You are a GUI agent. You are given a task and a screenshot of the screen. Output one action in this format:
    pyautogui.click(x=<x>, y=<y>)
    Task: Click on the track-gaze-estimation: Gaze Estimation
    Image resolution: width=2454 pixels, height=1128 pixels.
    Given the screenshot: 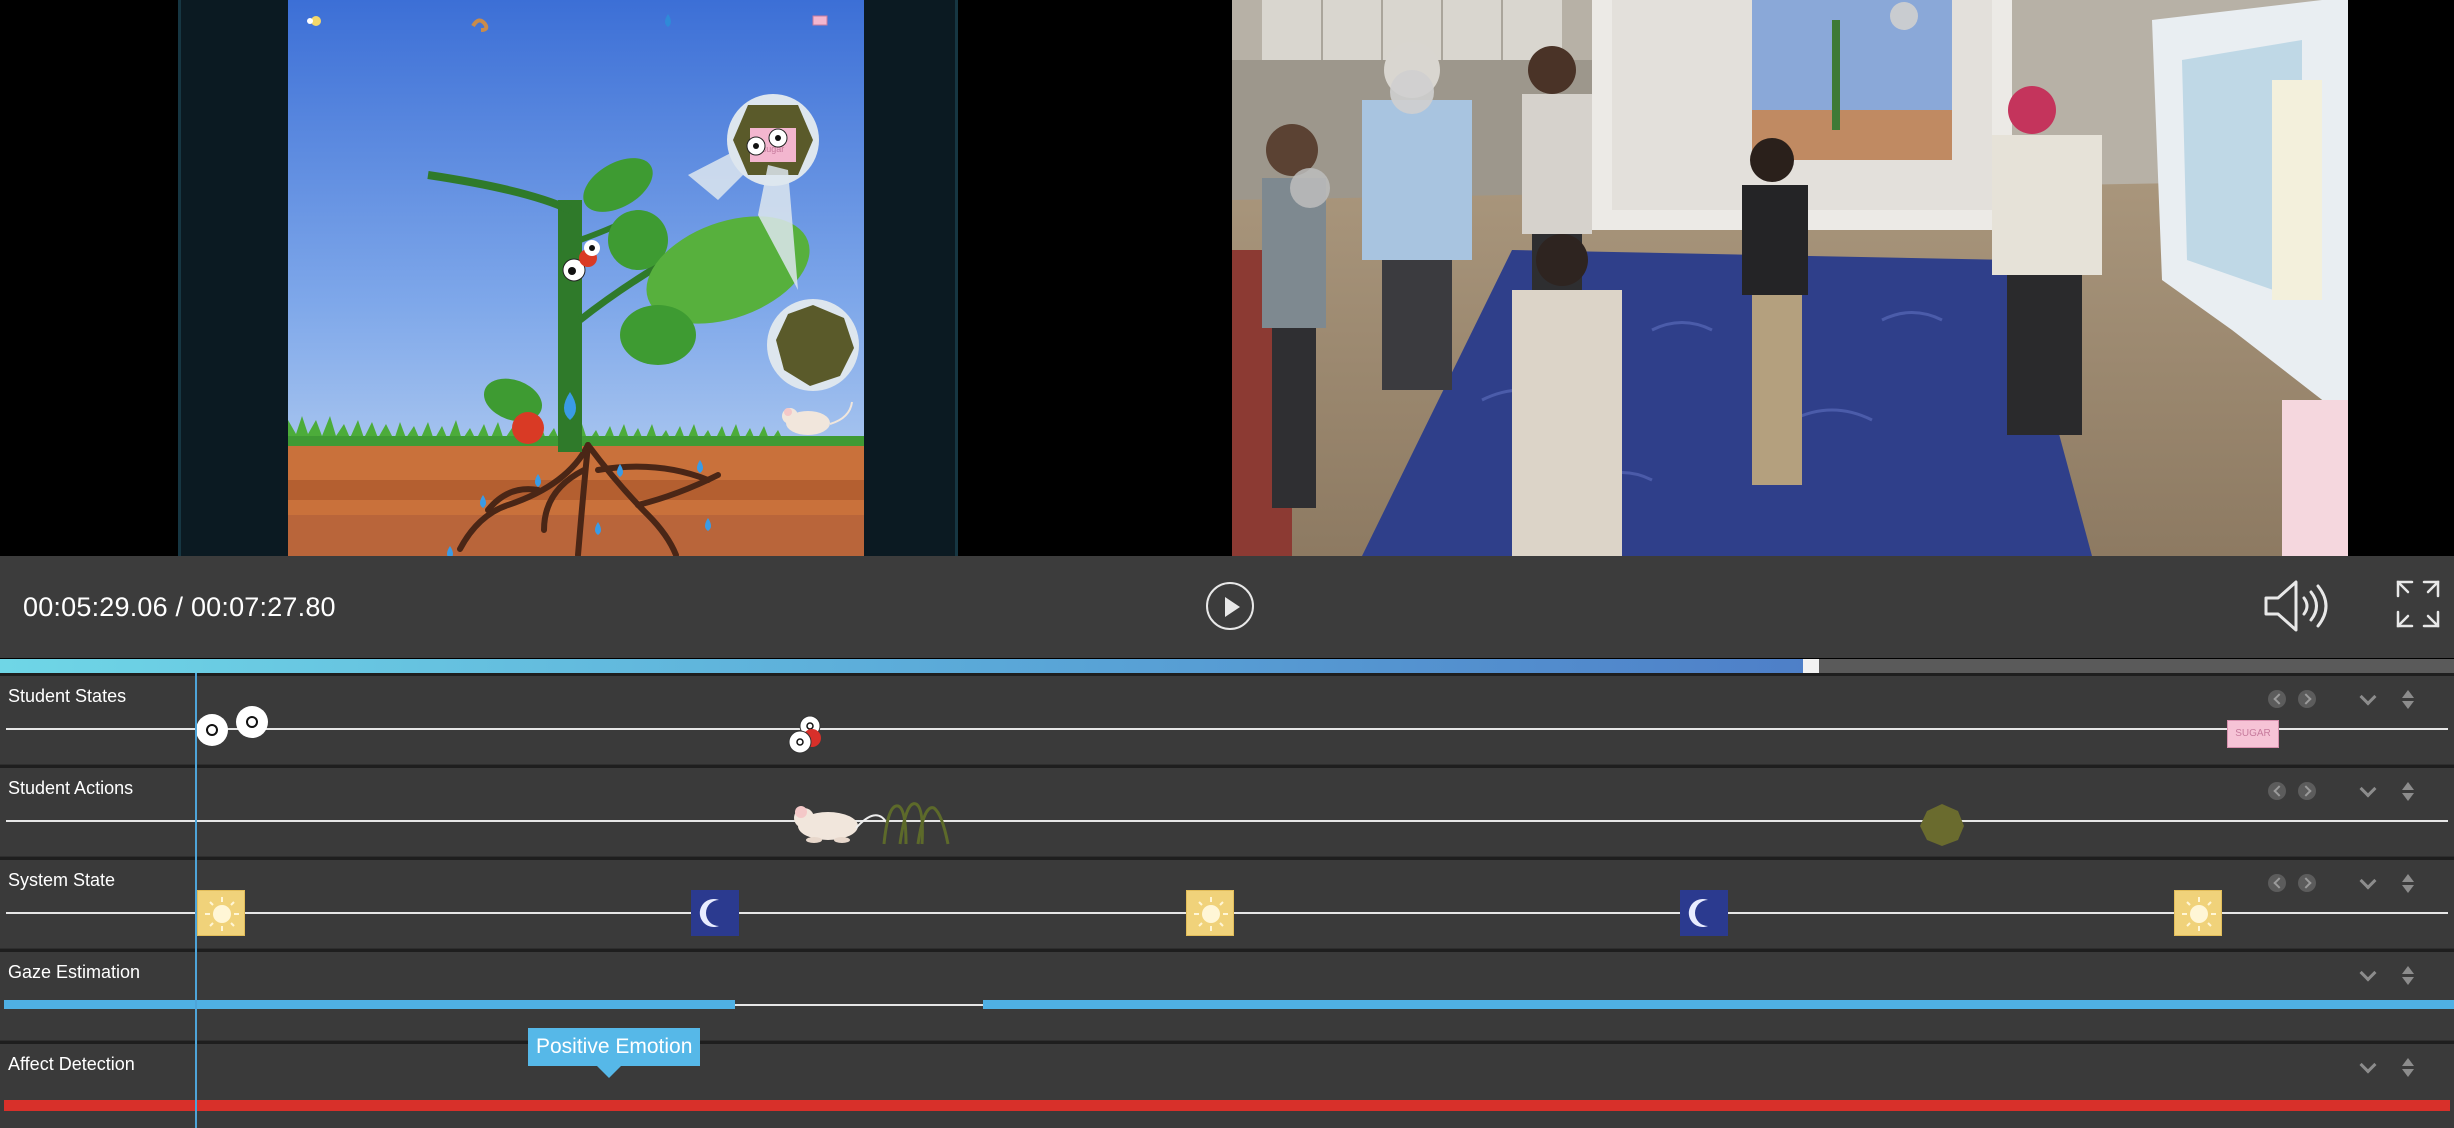 What is the action you would take?
    pyautogui.click(x=1227, y=994)
    